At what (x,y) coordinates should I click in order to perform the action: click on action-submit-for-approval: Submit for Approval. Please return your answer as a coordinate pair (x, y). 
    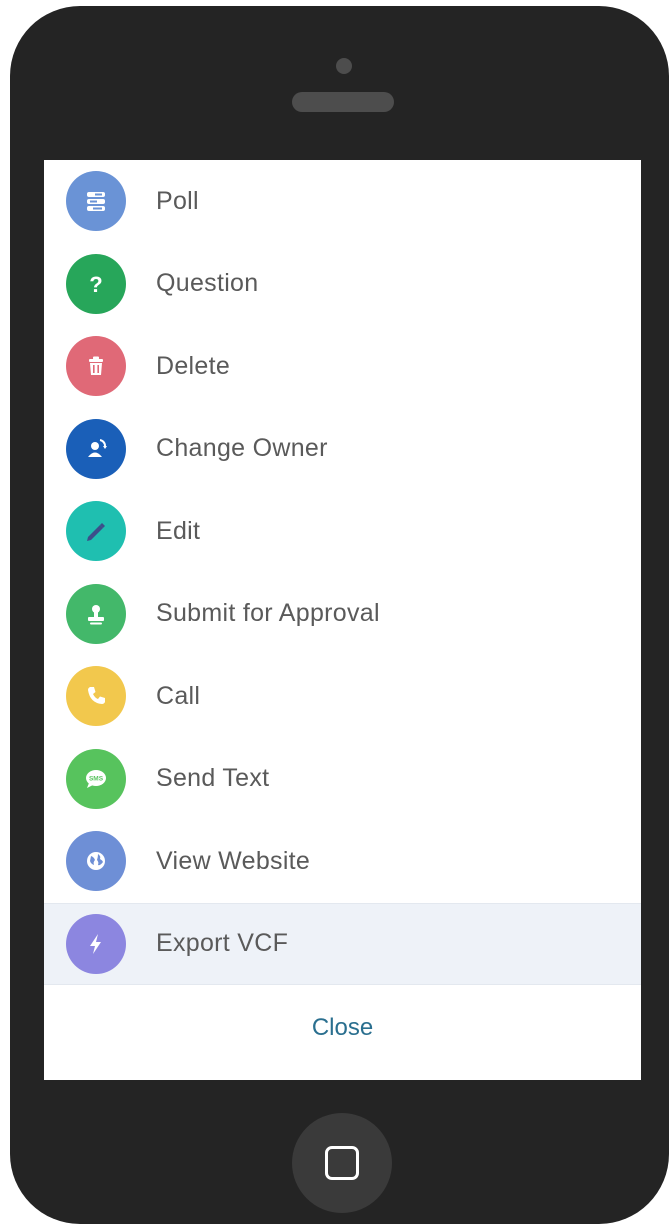
    Looking at the image, I should click on (342, 614).